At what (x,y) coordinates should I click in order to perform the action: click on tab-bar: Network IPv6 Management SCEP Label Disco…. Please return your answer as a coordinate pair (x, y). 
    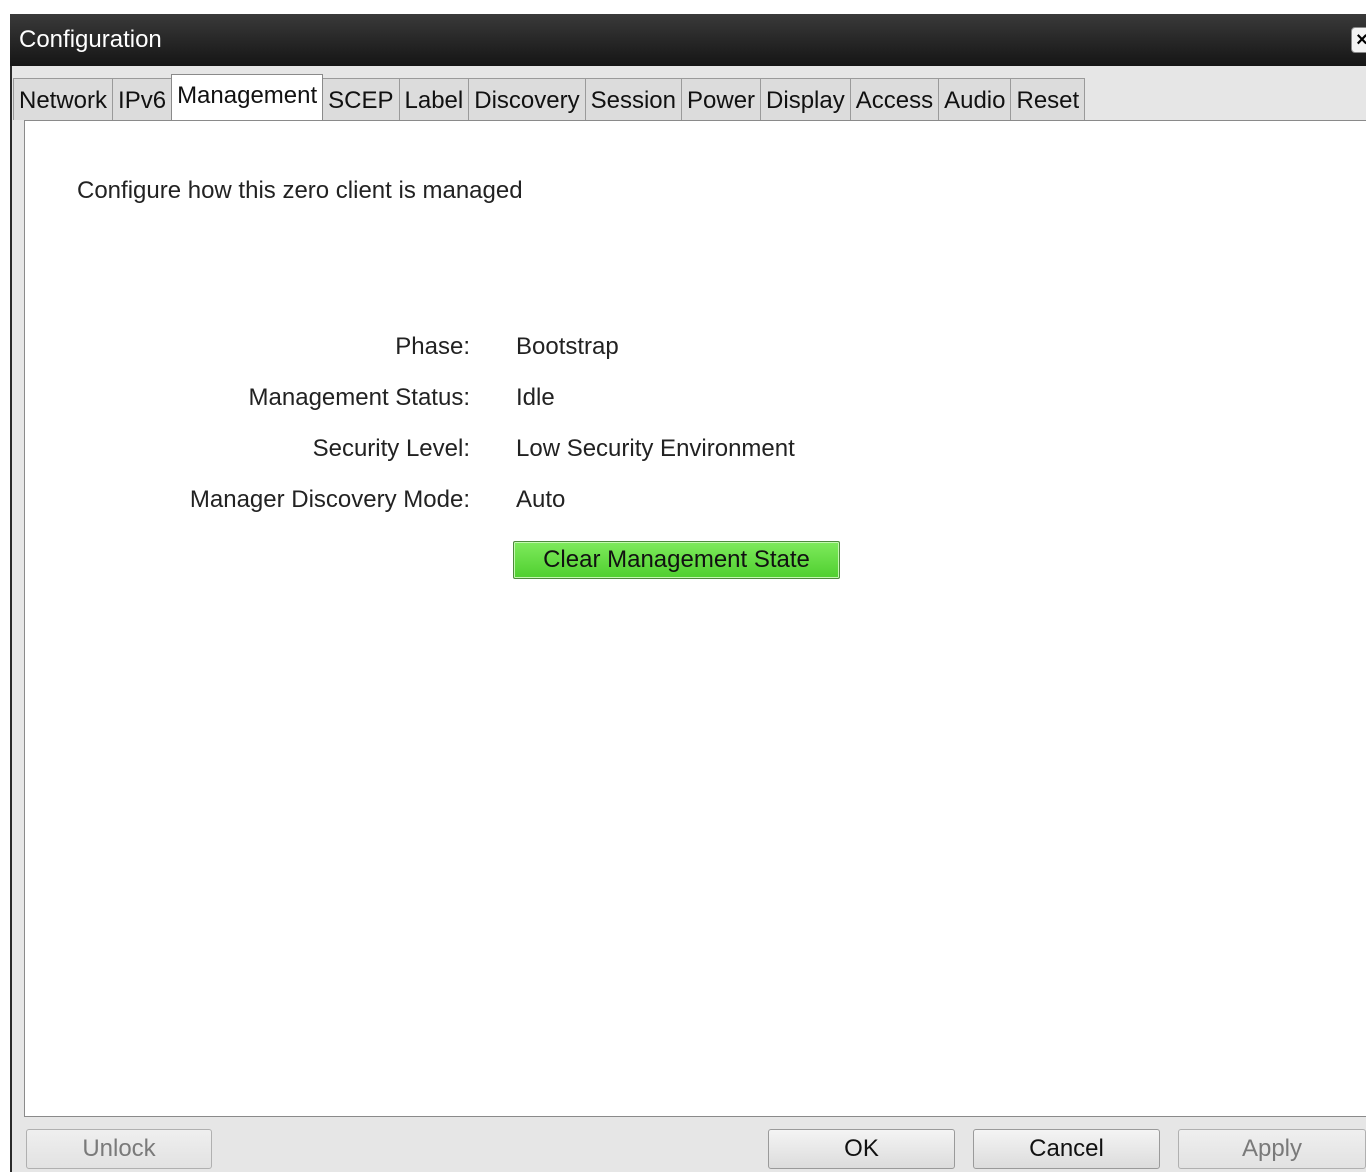
    Looking at the image, I should click on (549, 97).